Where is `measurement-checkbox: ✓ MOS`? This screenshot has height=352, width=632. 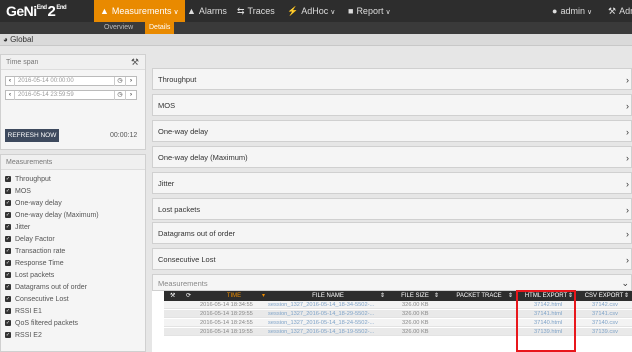 measurement-checkbox: ✓ MOS is located at coordinates (18, 191).